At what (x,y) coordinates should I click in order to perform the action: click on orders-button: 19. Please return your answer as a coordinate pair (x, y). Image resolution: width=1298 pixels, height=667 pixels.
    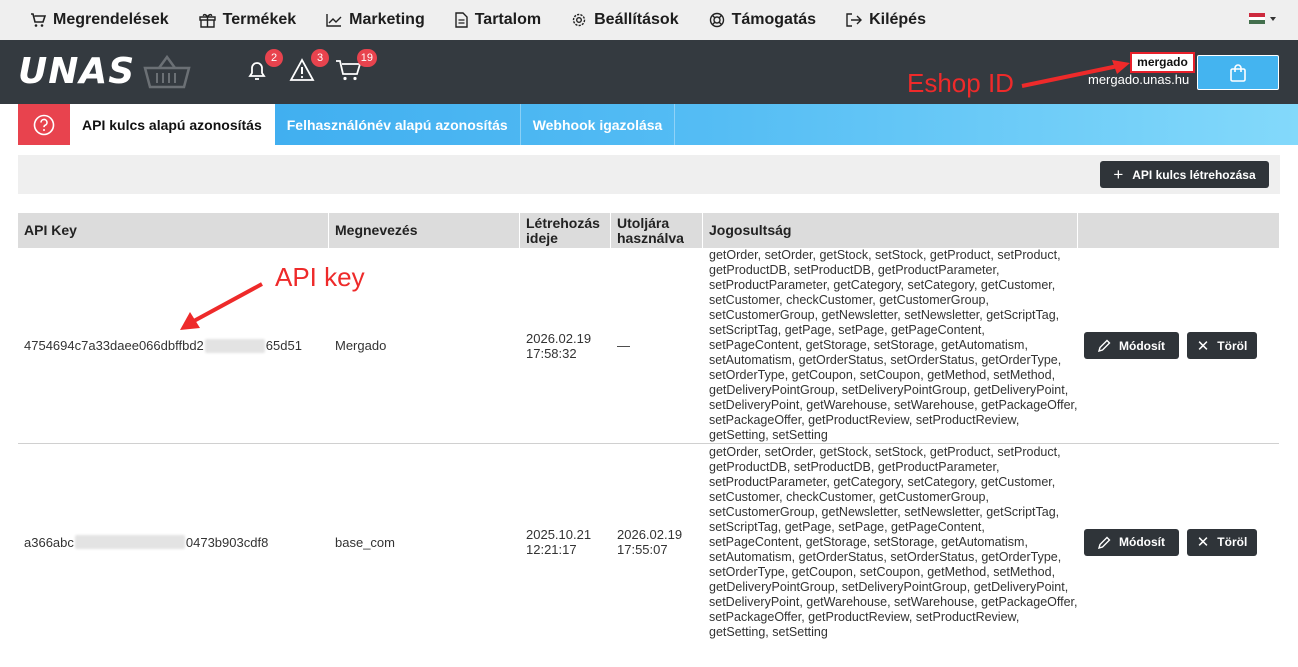
    Looking at the image, I should click on (356, 68).